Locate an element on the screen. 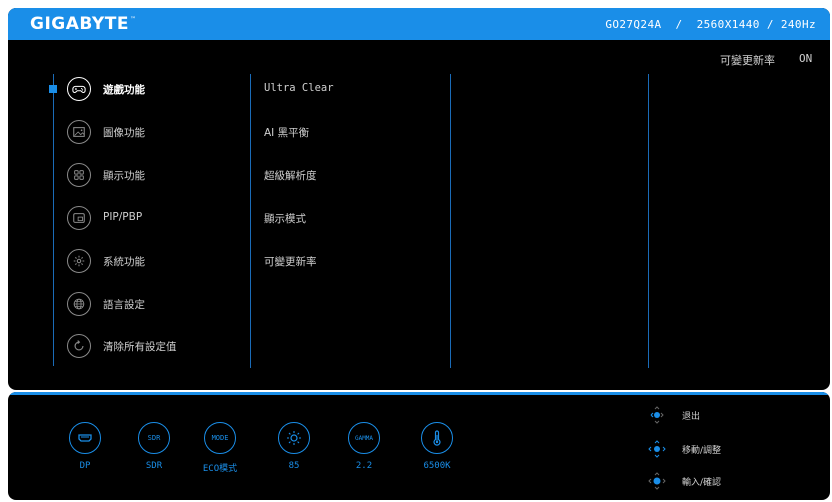  submenu-item-display-mode: 顯示模式 is located at coordinates (285, 218).